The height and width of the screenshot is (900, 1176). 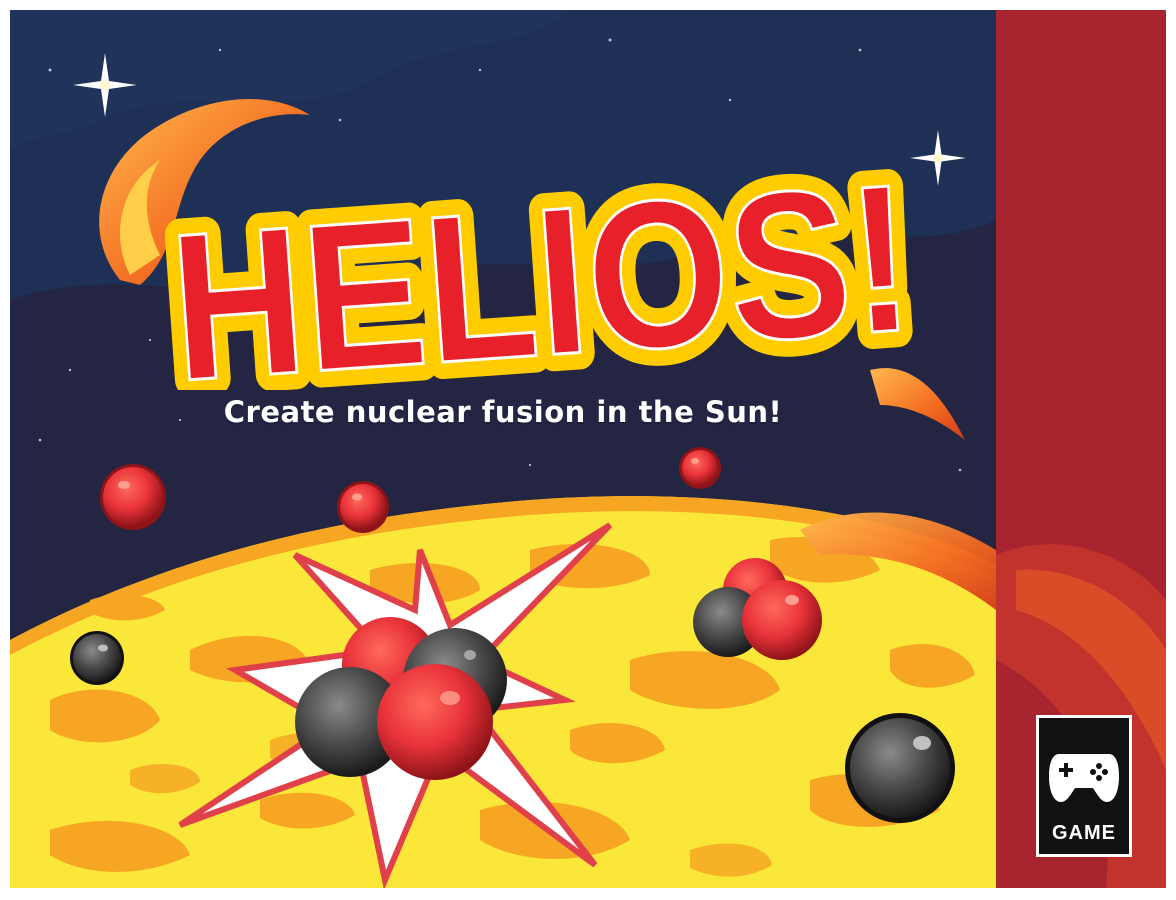 I want to click on gamepad-icon, so click(x=1084, y=772).